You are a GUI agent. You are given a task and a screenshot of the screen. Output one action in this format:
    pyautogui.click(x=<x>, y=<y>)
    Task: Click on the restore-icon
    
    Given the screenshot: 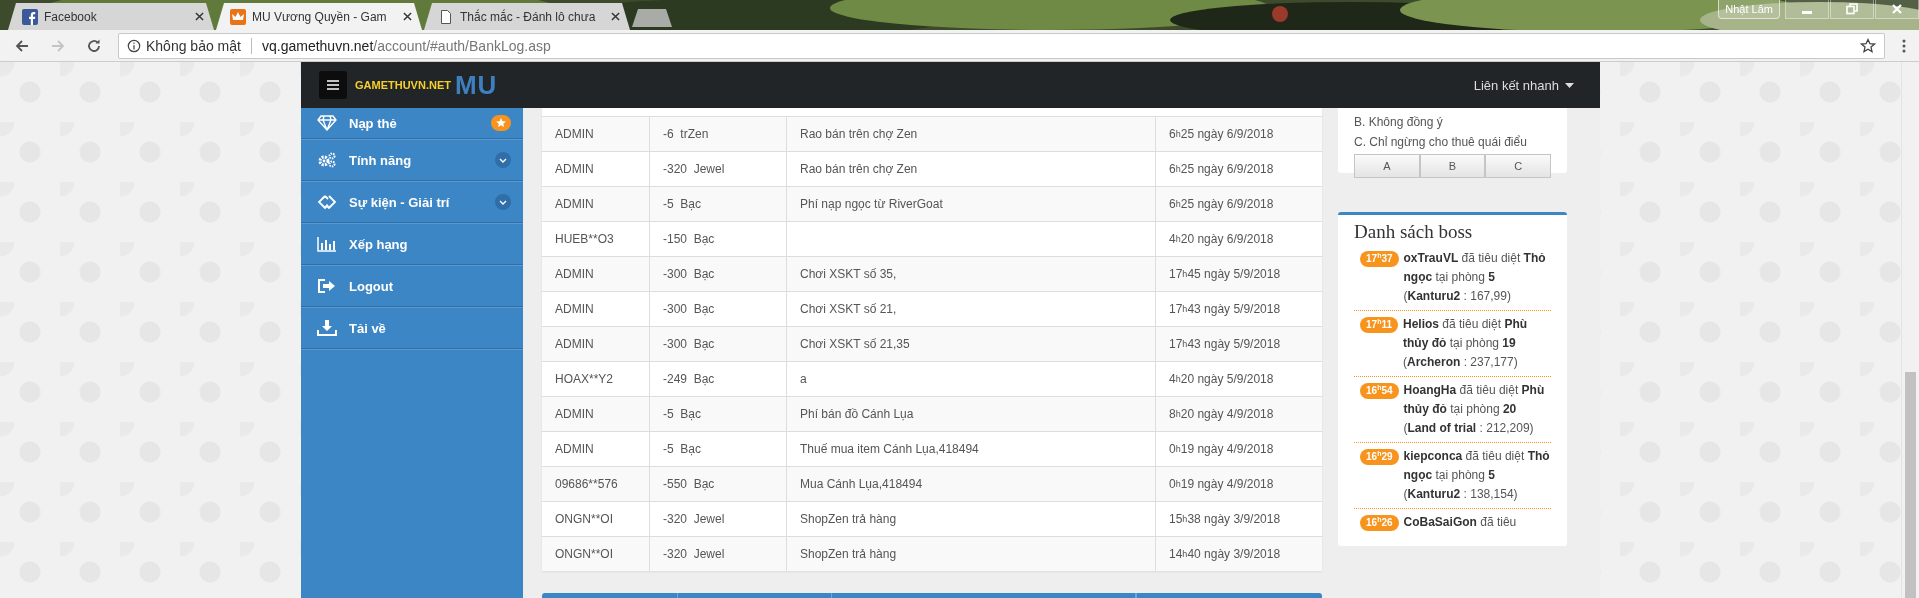 What is the action you would take?
    pyautogui.click(x=1852, y=9)
    